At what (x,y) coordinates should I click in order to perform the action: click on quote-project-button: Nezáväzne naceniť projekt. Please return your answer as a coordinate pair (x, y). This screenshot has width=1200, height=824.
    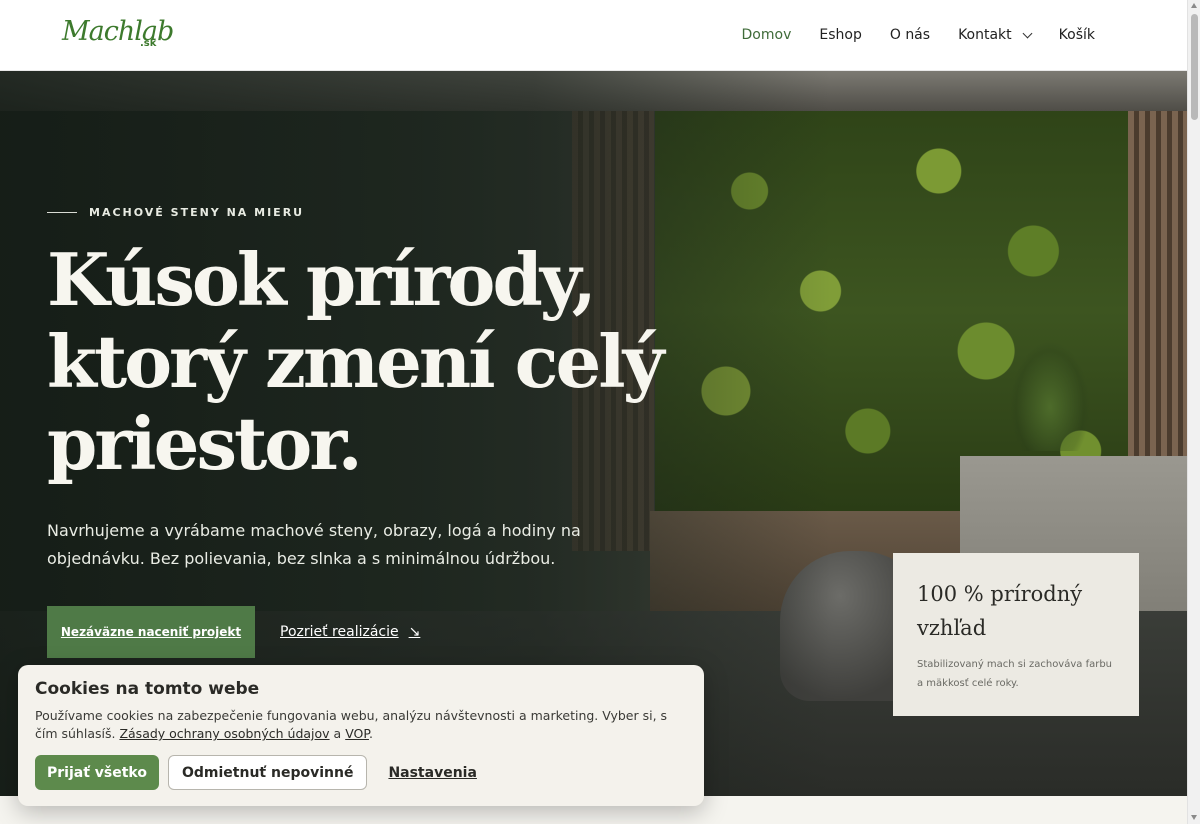
    Looking at the image, I should click on (151, 632).